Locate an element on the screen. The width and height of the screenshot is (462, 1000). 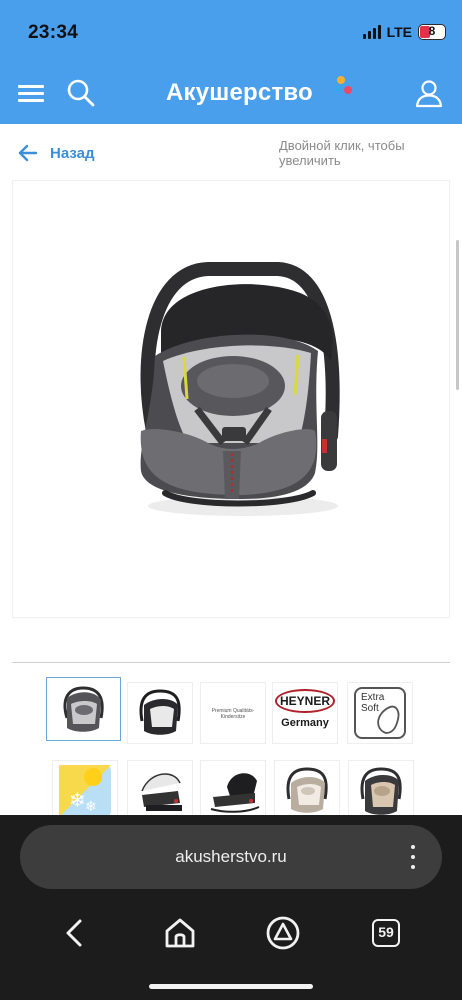
thumbnail-car-seat-beige-front is located at coordinates (381, 791).